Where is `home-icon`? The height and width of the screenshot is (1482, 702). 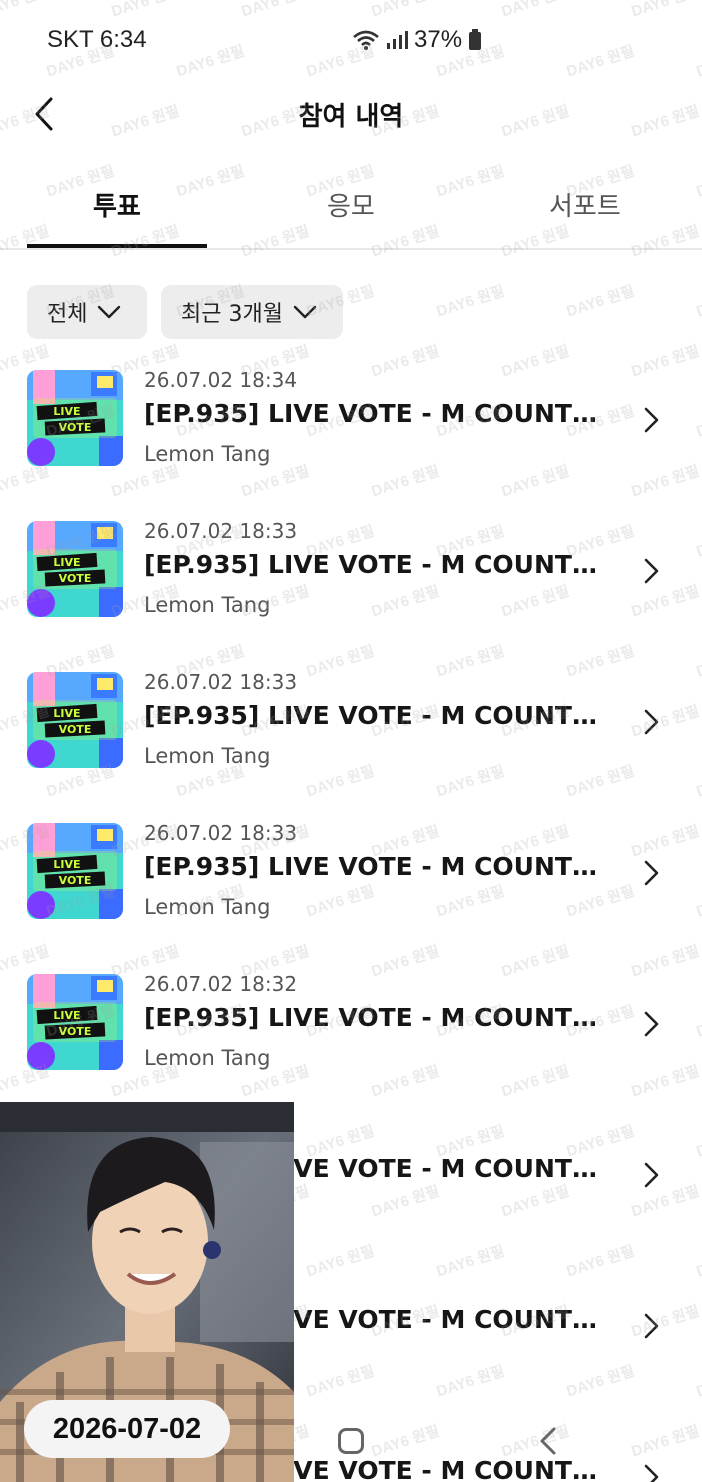 home-icon is located at coordinates (351, 1441).